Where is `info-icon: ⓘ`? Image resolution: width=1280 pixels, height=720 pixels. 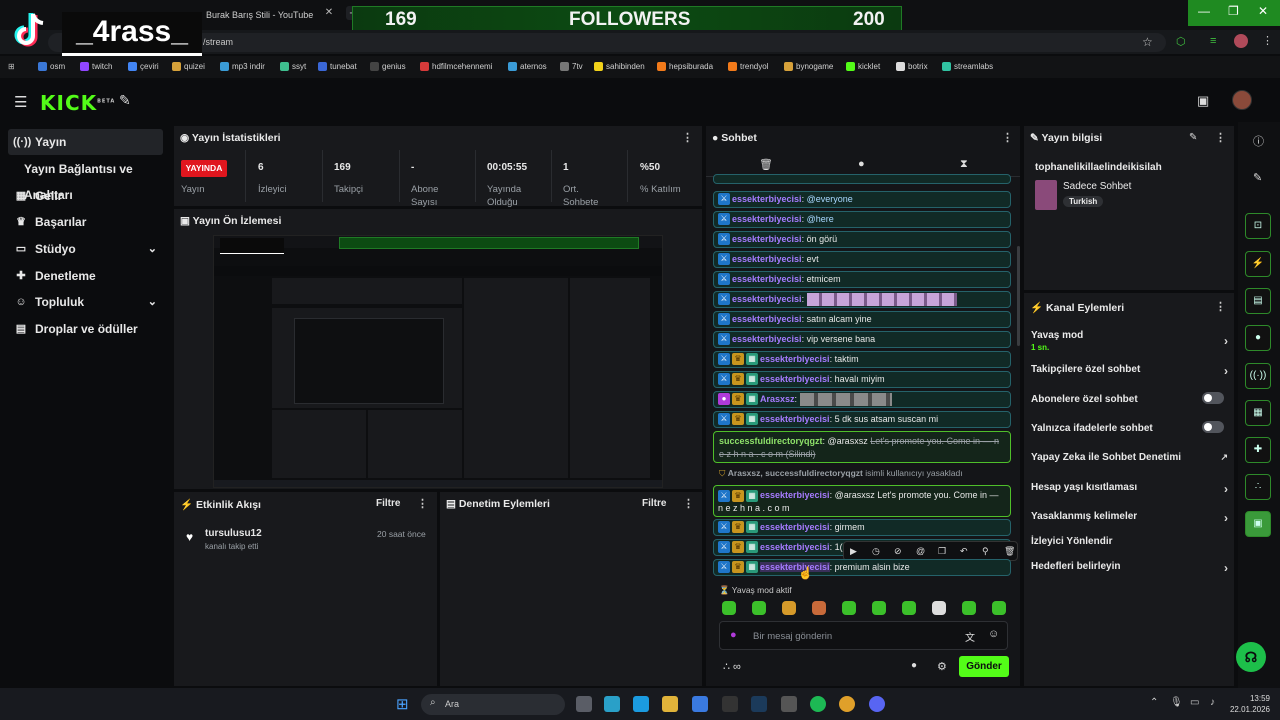
info-icon: ⓘ is located at coordinates (1258, 141).